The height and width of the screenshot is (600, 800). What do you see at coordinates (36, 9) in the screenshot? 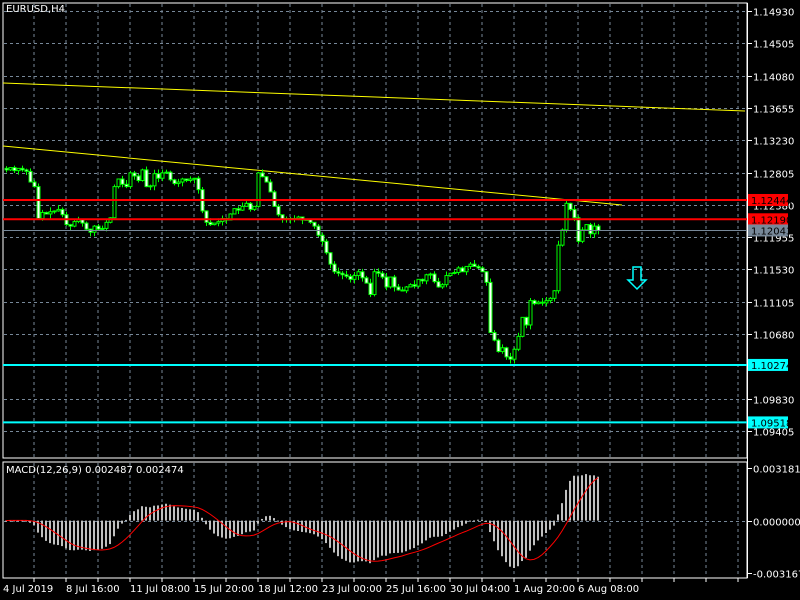
I see `symbol-title: EURUSD,H4` at bounding box center [36, 9].